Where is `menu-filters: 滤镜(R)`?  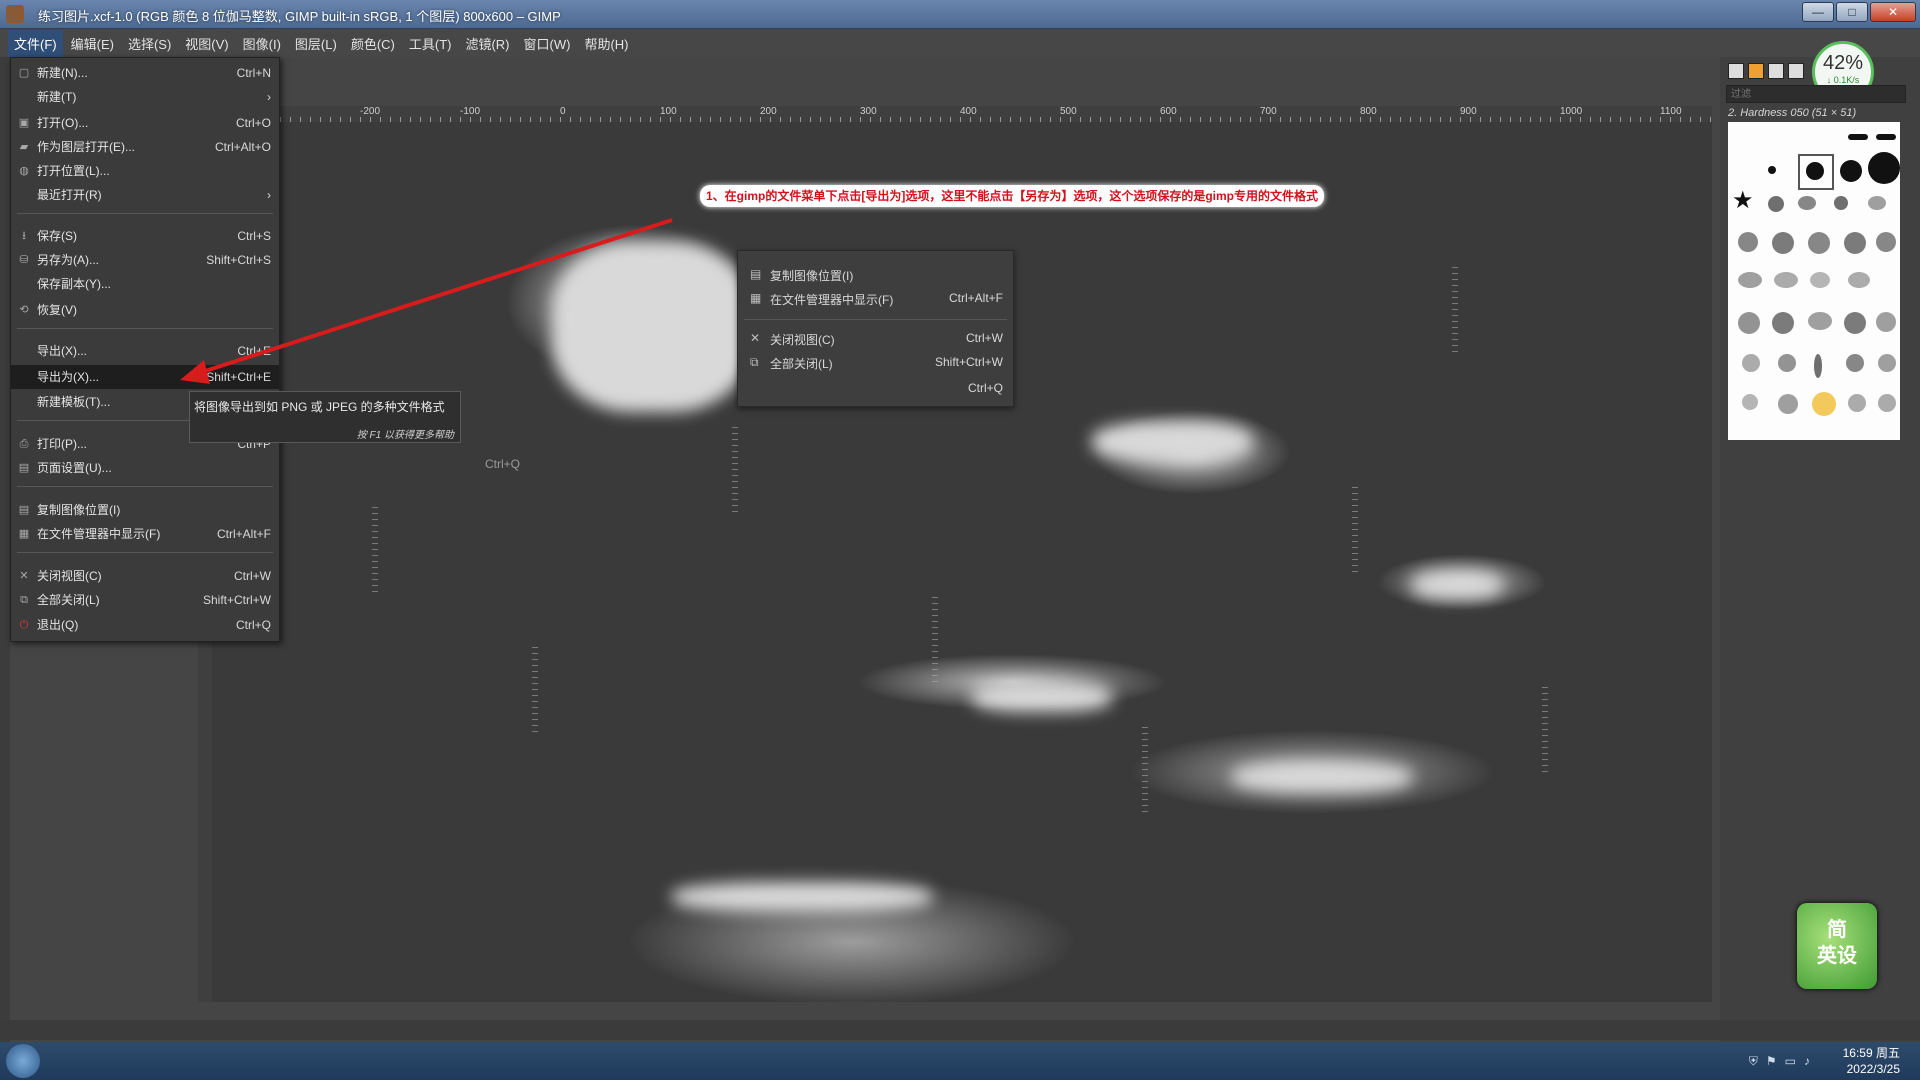
menu-filters: 滤镜(R) is located at coordinates (487, 43).